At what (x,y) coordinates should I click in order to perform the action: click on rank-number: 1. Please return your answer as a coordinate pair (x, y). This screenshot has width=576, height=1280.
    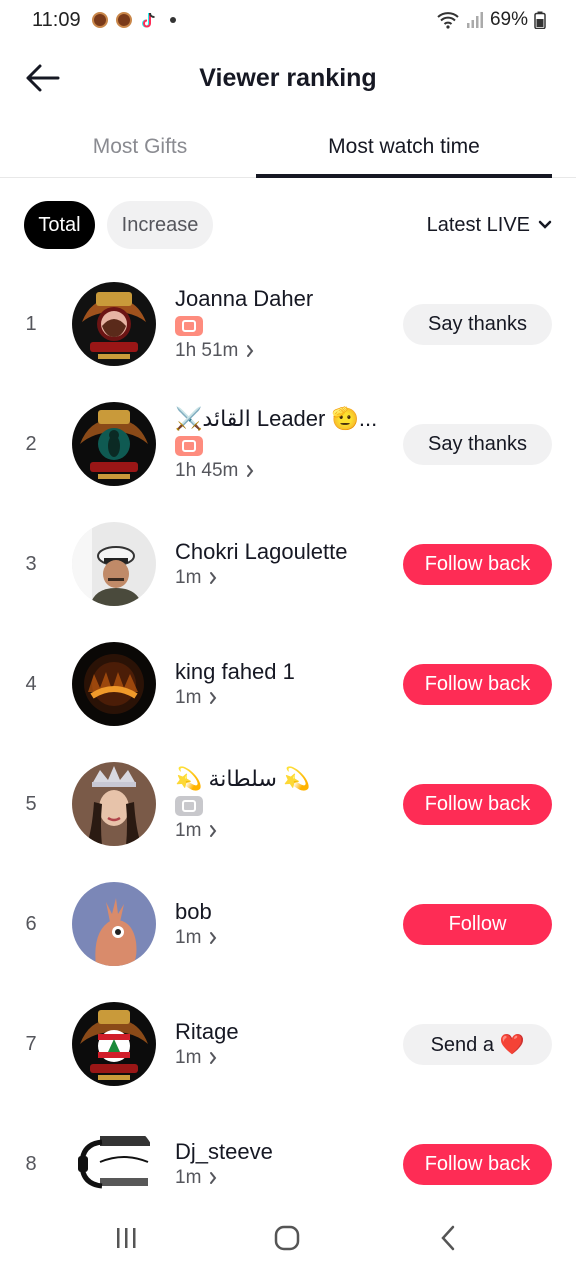
    Looking at the image, I should click on (31, 323).